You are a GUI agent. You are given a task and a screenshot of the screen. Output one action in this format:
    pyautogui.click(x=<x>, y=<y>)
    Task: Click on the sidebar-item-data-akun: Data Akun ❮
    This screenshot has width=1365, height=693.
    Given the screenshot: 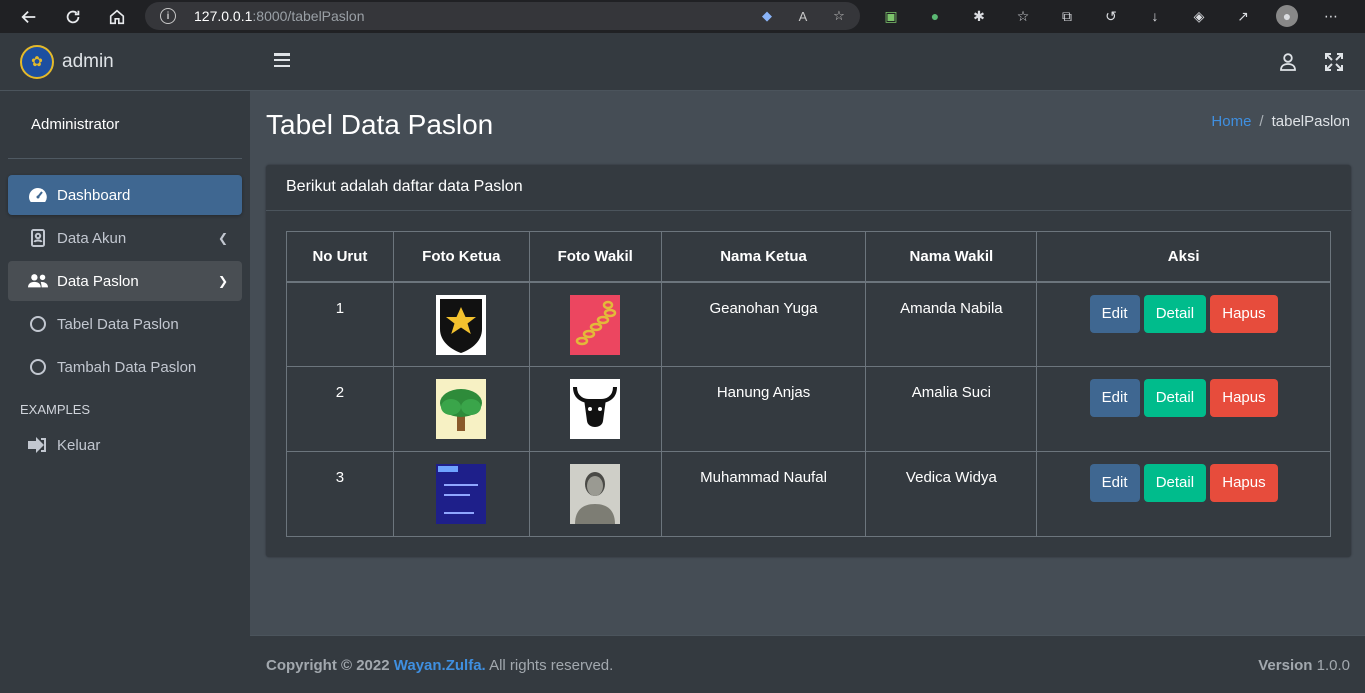 What is the action you would take?
    pyautogui.click(x=125, y=238)
    